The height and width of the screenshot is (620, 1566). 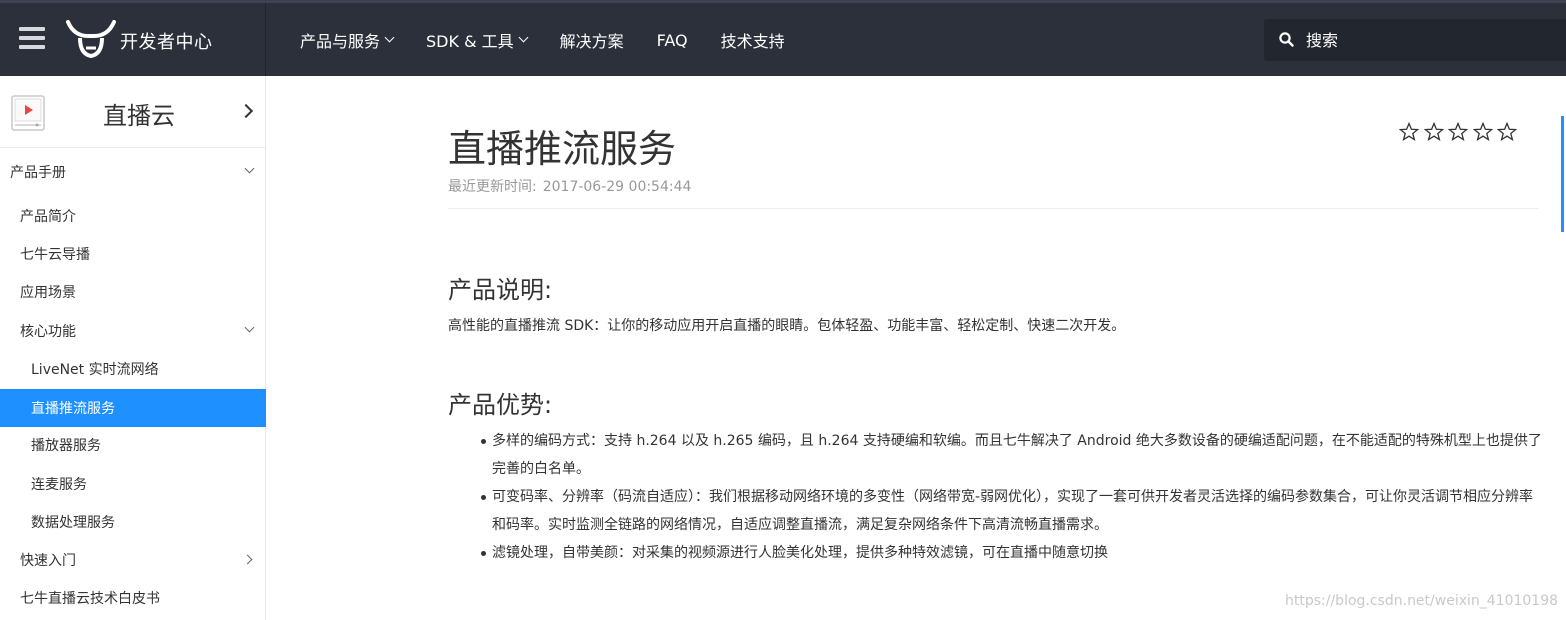 What do you see at coordinates (562, 149) in the screenshot?
I see `page-title: 直播推流服务` at bounding box center [562, 149].